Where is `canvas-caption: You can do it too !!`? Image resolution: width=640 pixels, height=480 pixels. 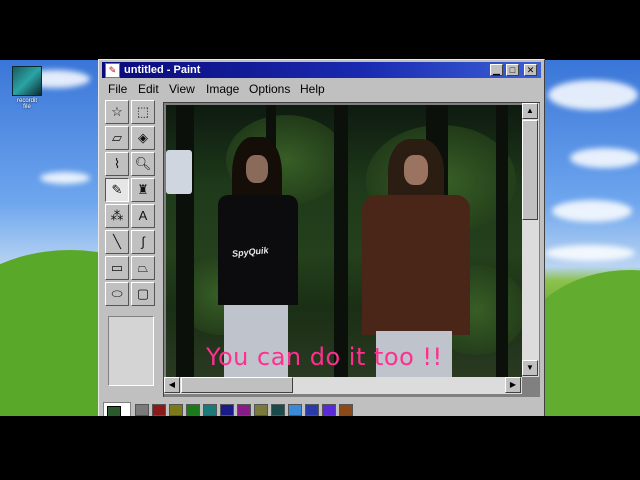
canvas-caption: You can do it too !! is located at coordinates (324, 357).